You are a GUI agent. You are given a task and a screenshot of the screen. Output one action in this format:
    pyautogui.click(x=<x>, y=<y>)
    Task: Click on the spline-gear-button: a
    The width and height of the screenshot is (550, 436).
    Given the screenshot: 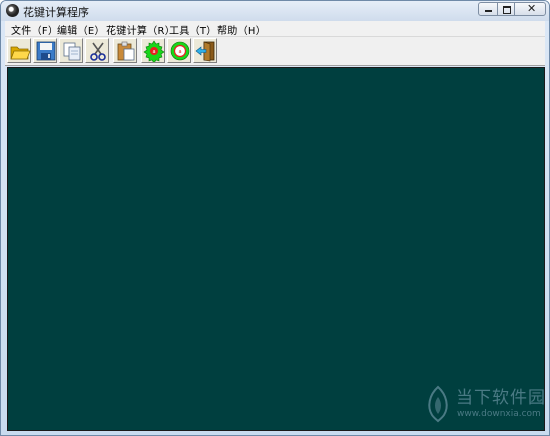 What is the action you would take?
    pyautogui.click(x=153, y=50)
    